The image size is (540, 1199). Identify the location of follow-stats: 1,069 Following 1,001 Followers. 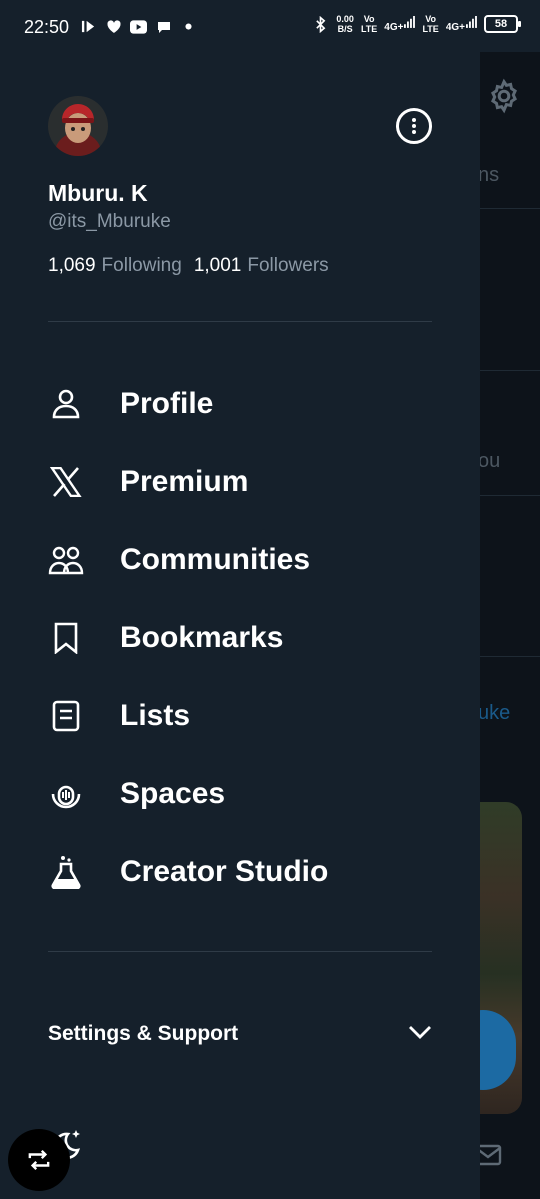
(191, 266).